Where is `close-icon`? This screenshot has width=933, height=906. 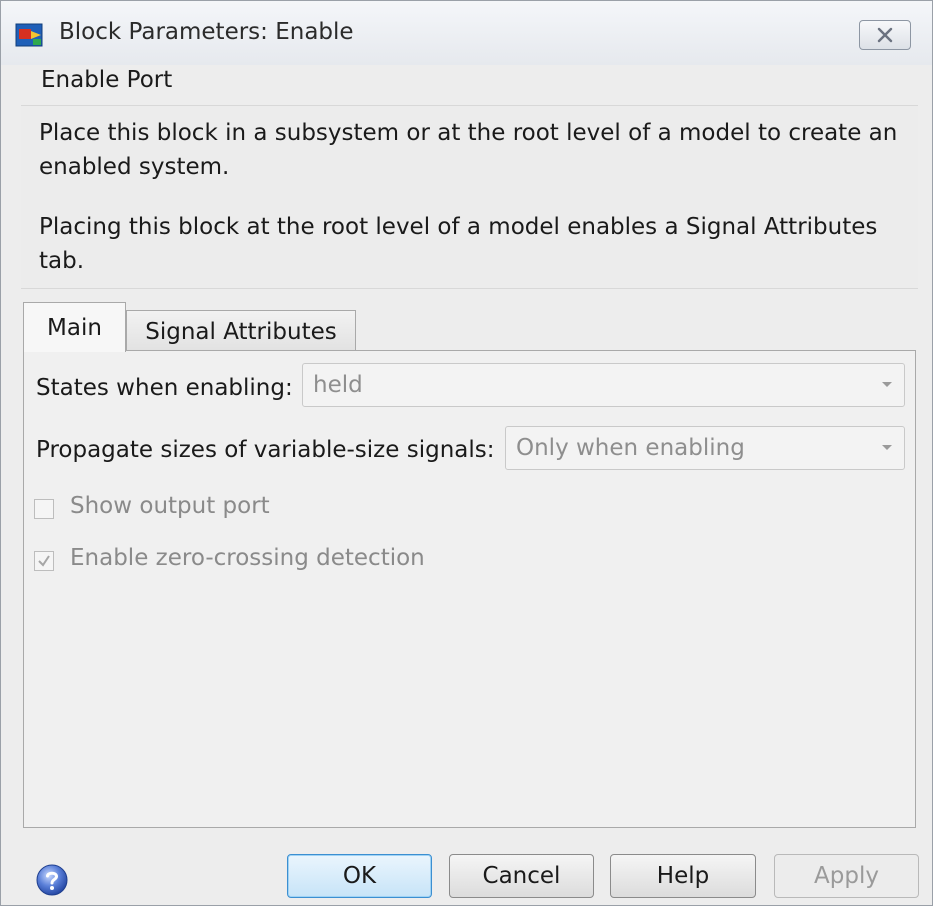
close-icon is located at coordinates (885, 35).